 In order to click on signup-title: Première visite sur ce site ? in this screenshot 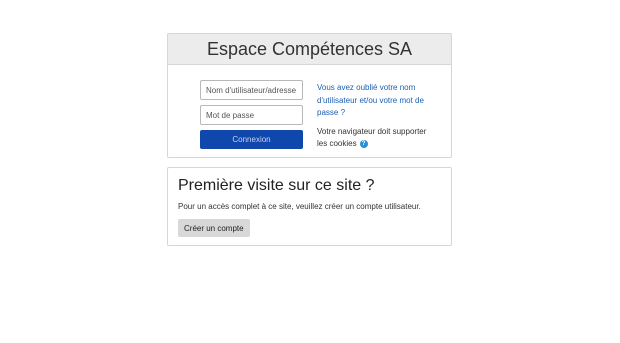, I will do `click(276, 185)`.